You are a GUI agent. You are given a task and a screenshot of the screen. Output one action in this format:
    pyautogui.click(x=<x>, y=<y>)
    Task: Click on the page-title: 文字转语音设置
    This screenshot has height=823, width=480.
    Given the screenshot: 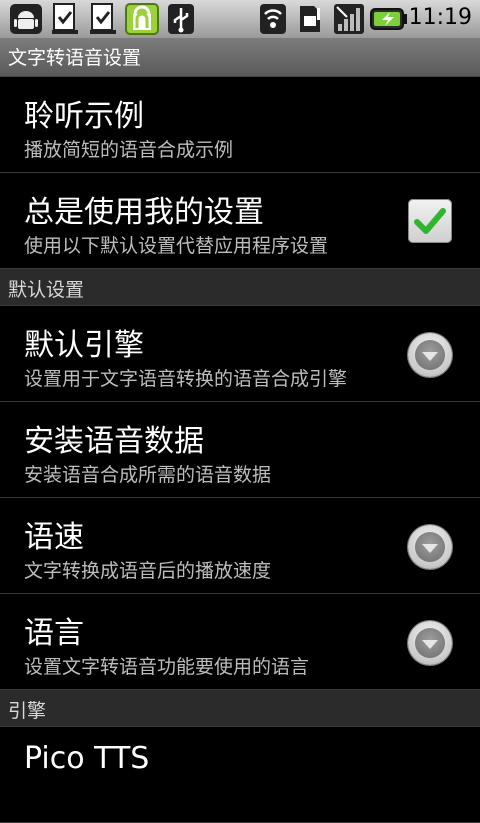 What is the action you would take?
    pyautogui.click(x=75, y=58)
    